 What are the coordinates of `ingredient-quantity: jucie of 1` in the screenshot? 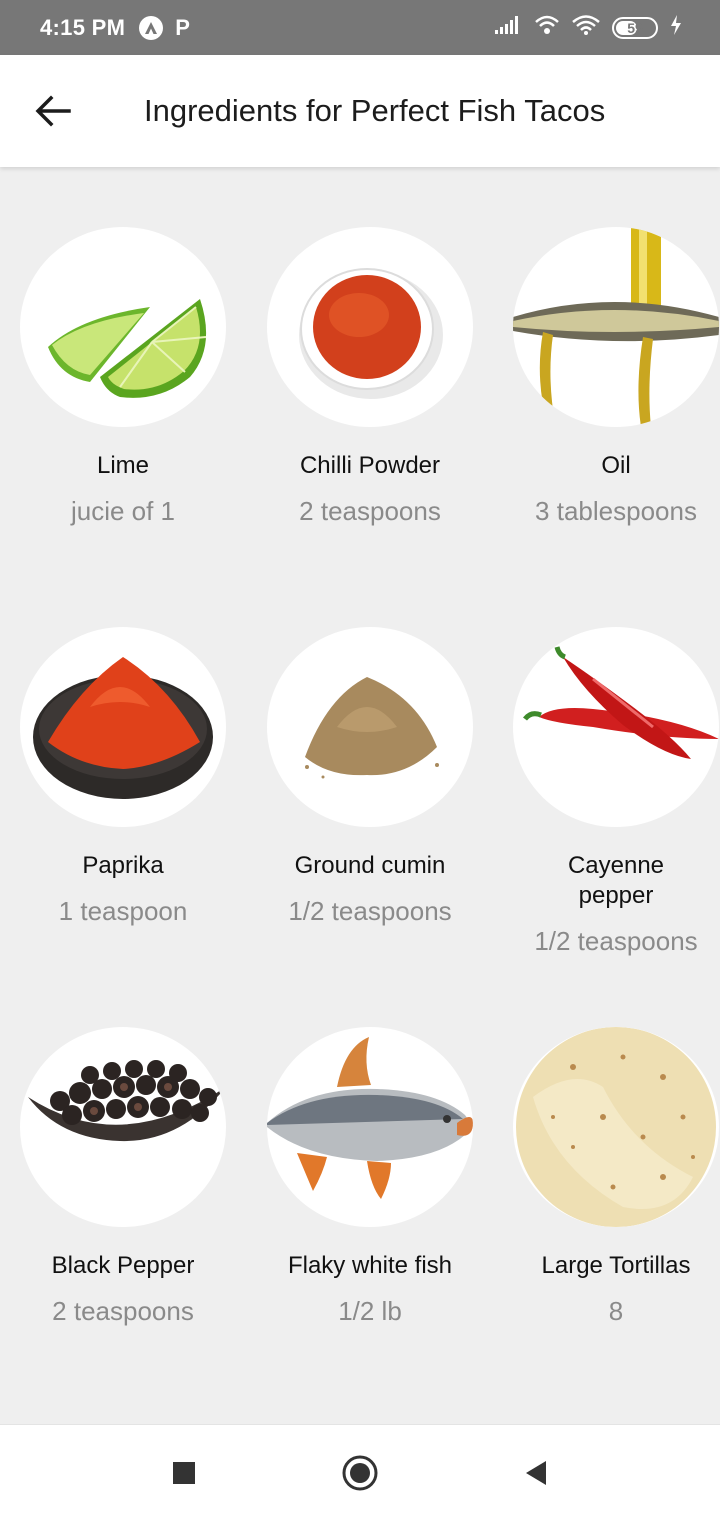 It's located at (123, 511).